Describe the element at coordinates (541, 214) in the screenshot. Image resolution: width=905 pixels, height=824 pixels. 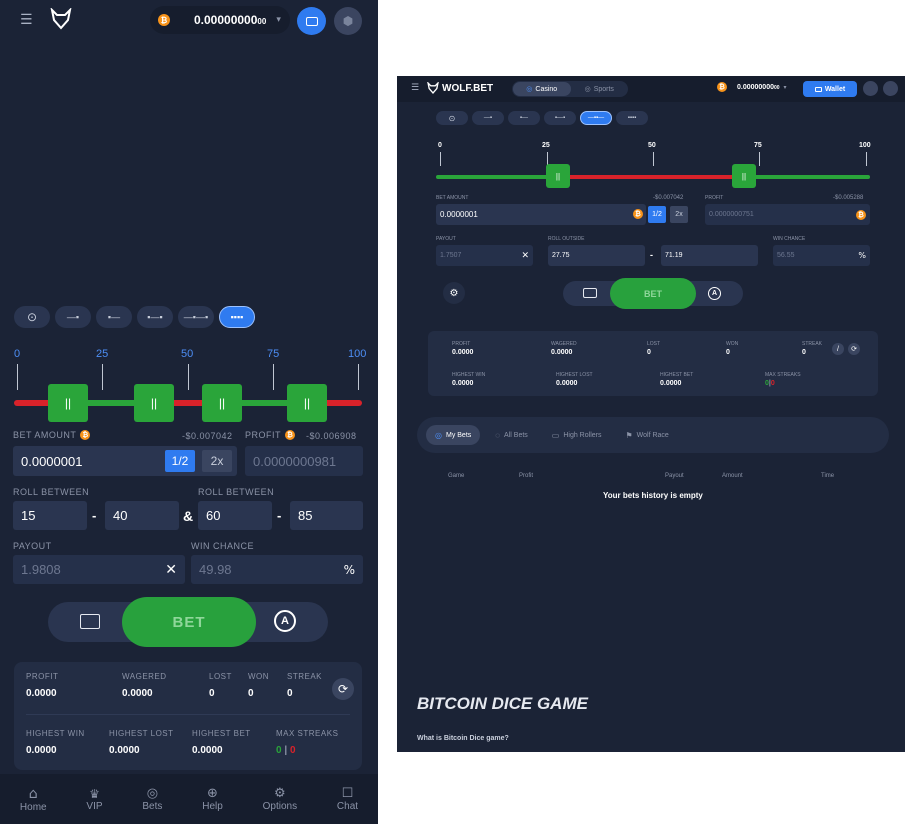
I see `bet-amount-input: 0.0000001` at that location.